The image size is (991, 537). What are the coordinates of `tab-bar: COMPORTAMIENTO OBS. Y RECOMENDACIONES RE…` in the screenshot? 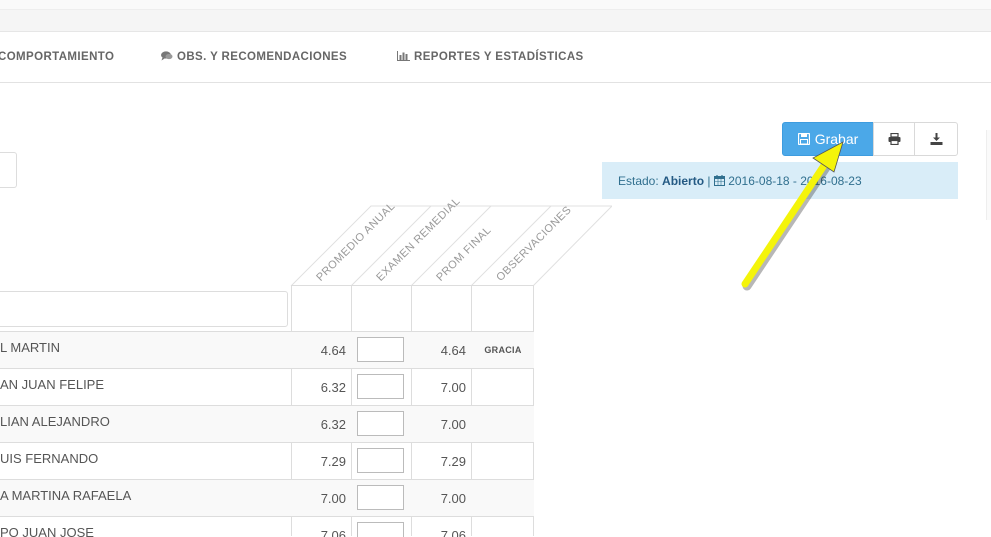 It's located at (495, 57).